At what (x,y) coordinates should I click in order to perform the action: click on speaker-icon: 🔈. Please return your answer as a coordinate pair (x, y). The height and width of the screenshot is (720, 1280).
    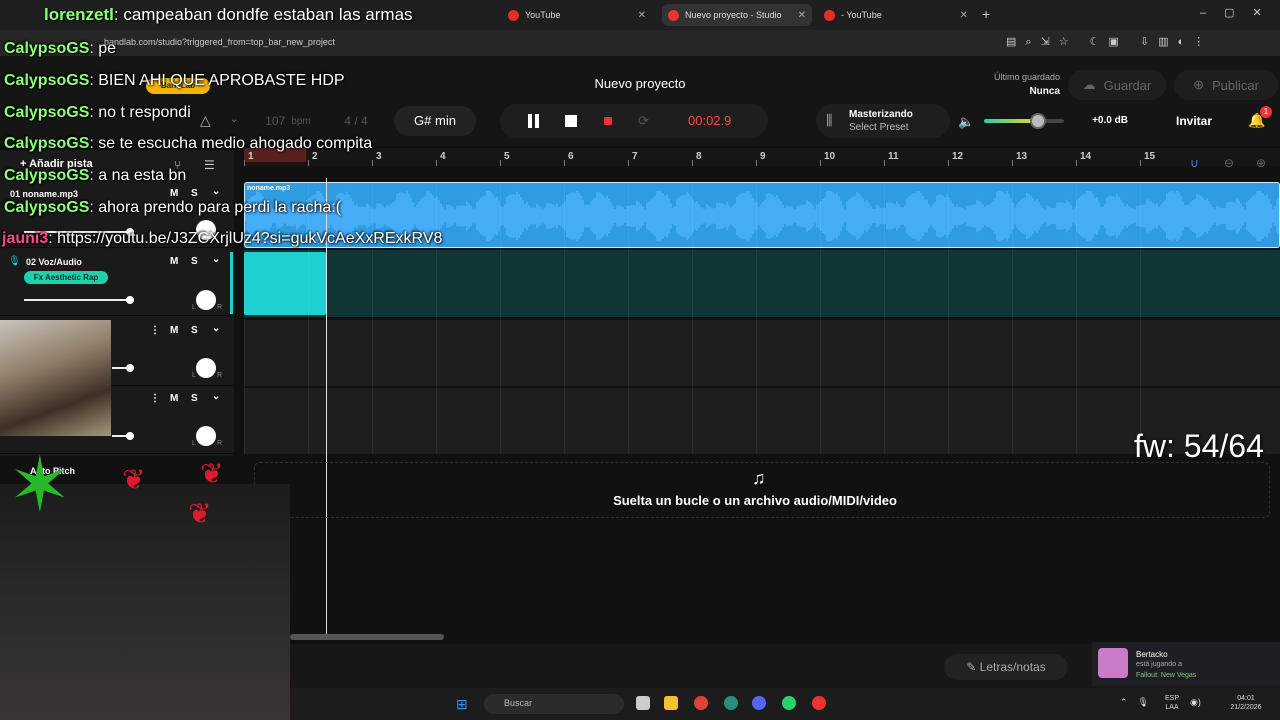
    Looking at the image, I should click on (966, 122).